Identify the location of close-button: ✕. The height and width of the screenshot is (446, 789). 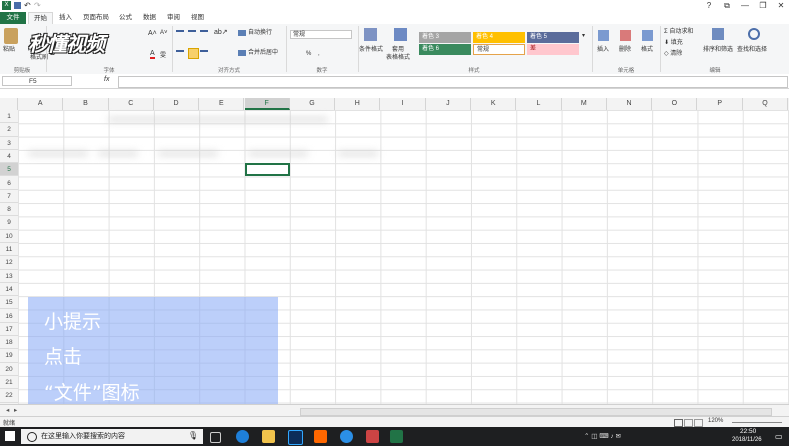
(780, 6).